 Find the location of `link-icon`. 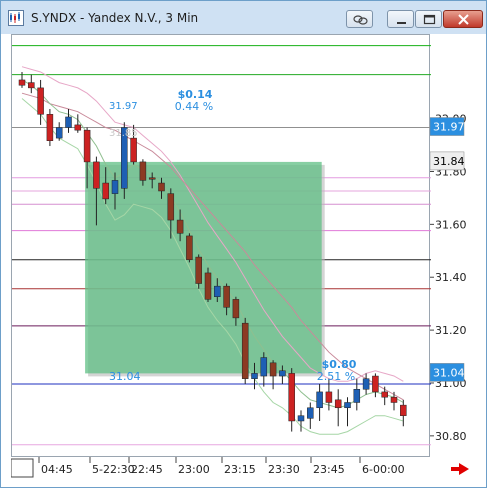

link-icon is located at coordinates (360, 20).